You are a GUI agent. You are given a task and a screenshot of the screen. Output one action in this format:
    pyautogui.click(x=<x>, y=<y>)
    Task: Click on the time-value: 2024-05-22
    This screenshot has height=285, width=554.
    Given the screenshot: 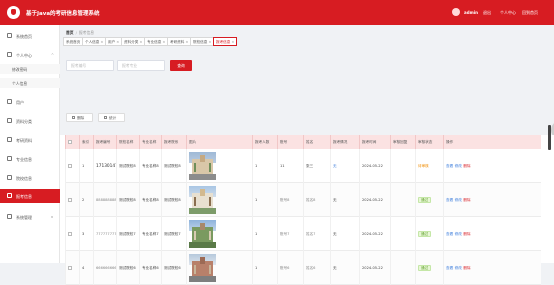 What is the action you would take?
    pyautogui.click(x=372, y=166)
    